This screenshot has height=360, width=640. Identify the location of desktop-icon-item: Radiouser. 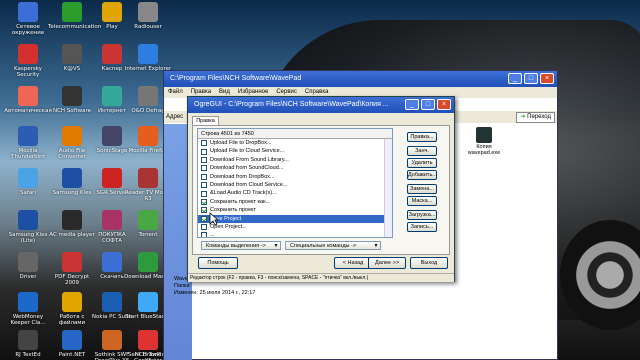
(148, 16).